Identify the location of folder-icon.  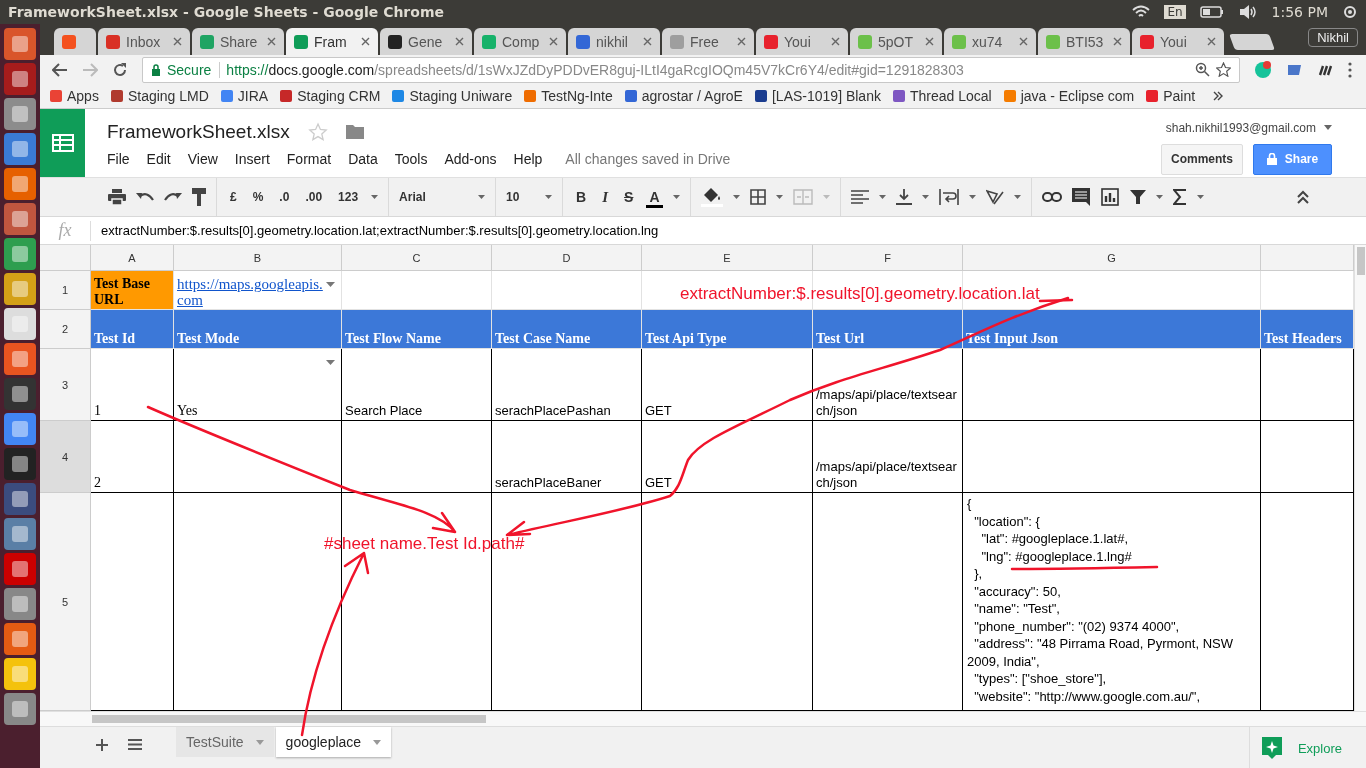
(354, 132).